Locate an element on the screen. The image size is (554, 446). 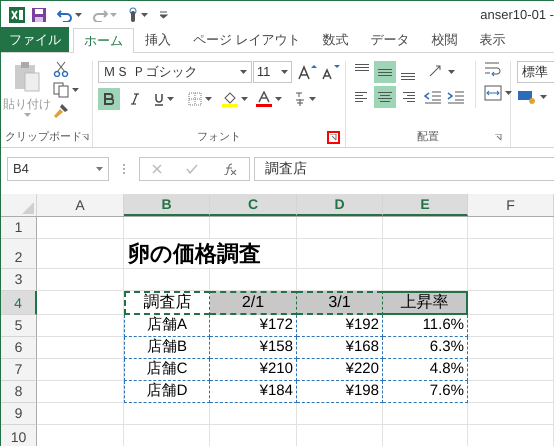
horizontal-align-button is located at coordinates (385, 97).